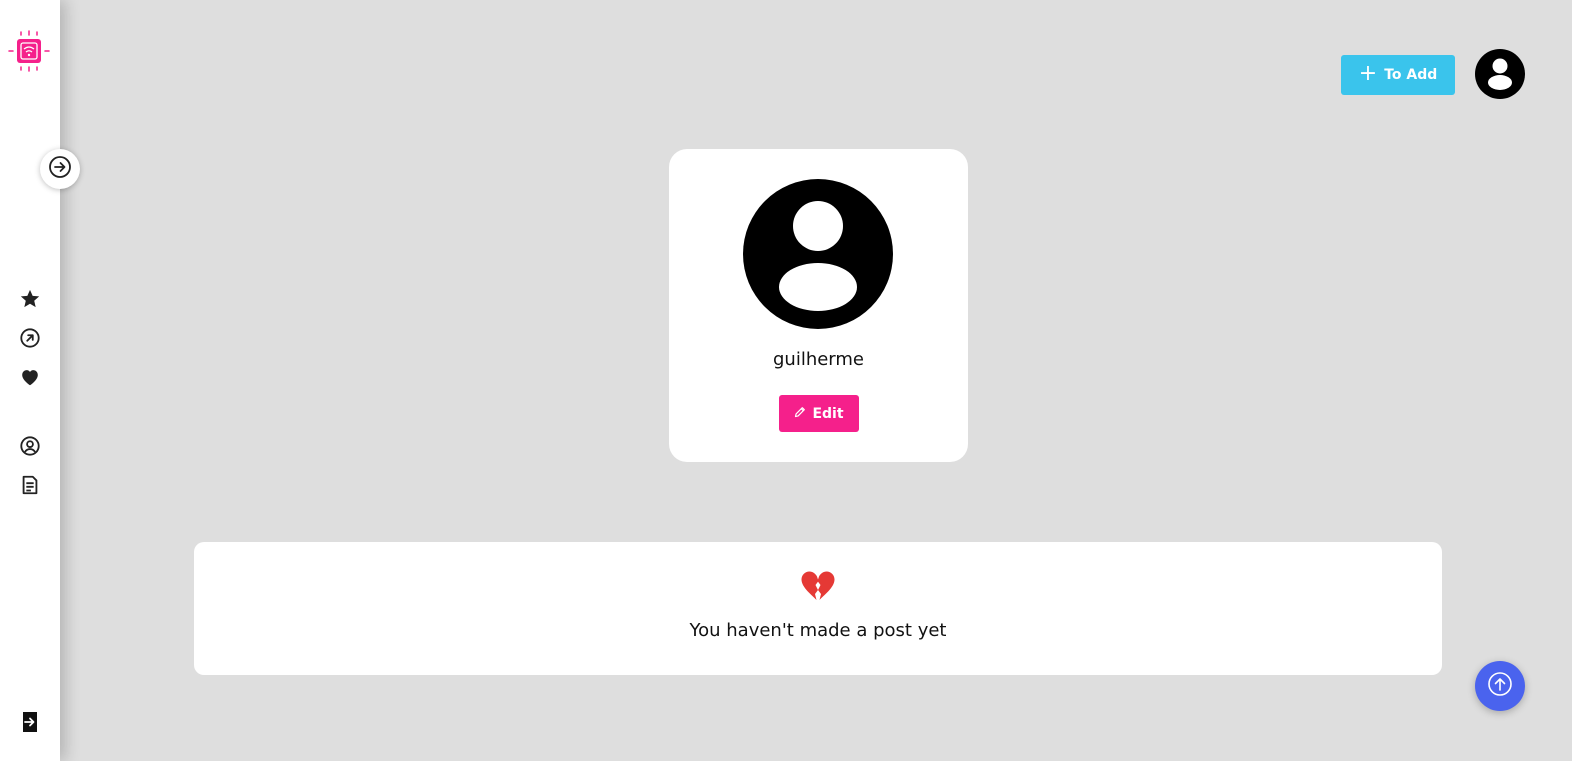 The height and width of the screenshot is (761, 1572). I want to click on logout-icon, so click(30, 722).